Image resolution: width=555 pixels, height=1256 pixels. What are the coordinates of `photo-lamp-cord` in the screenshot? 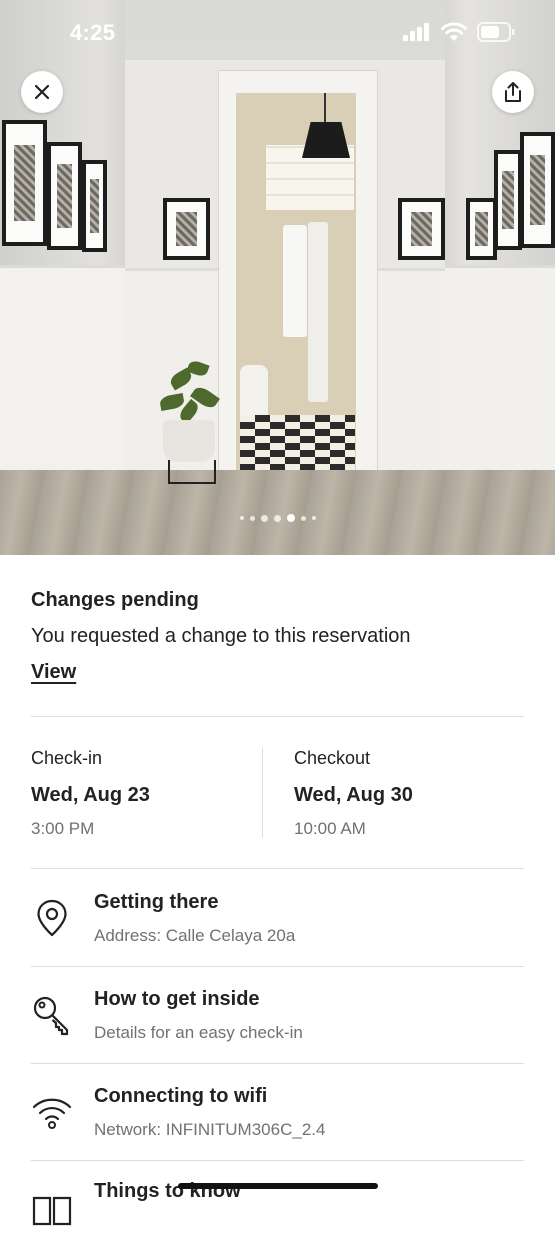 It's located at (325, 109).